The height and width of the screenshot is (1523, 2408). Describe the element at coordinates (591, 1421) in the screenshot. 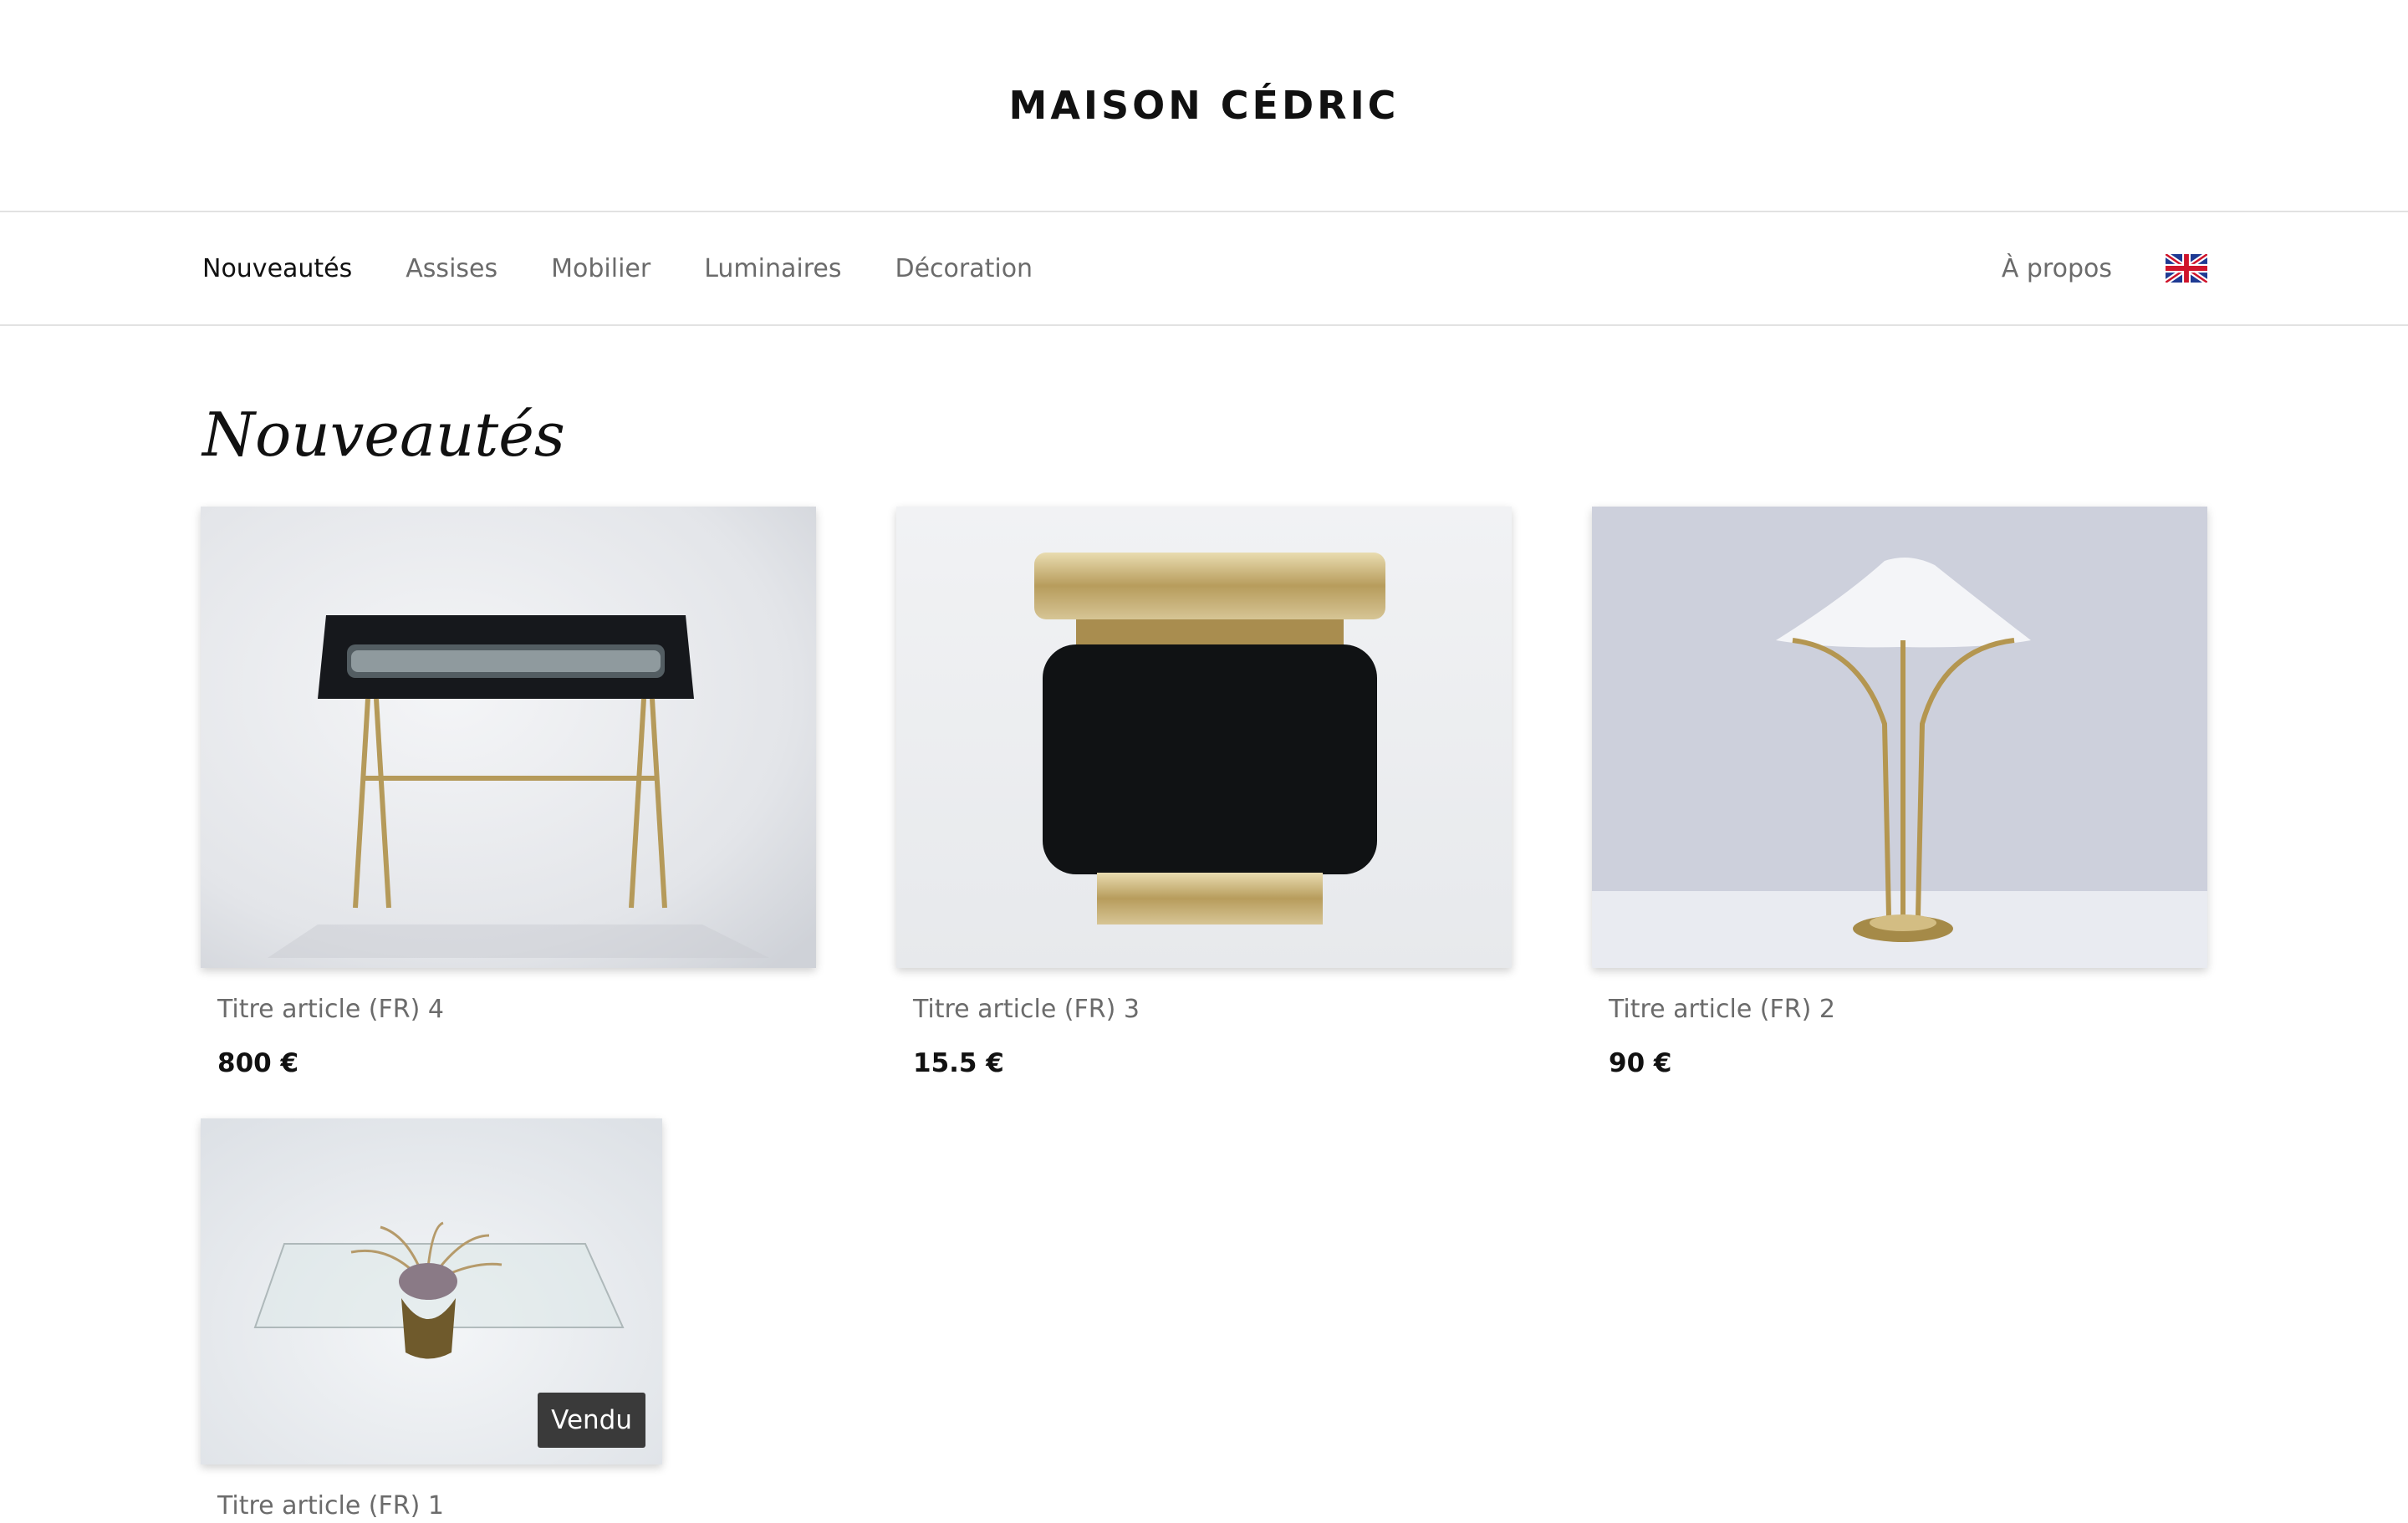

I see `sold-badge: Vendu` at that location.